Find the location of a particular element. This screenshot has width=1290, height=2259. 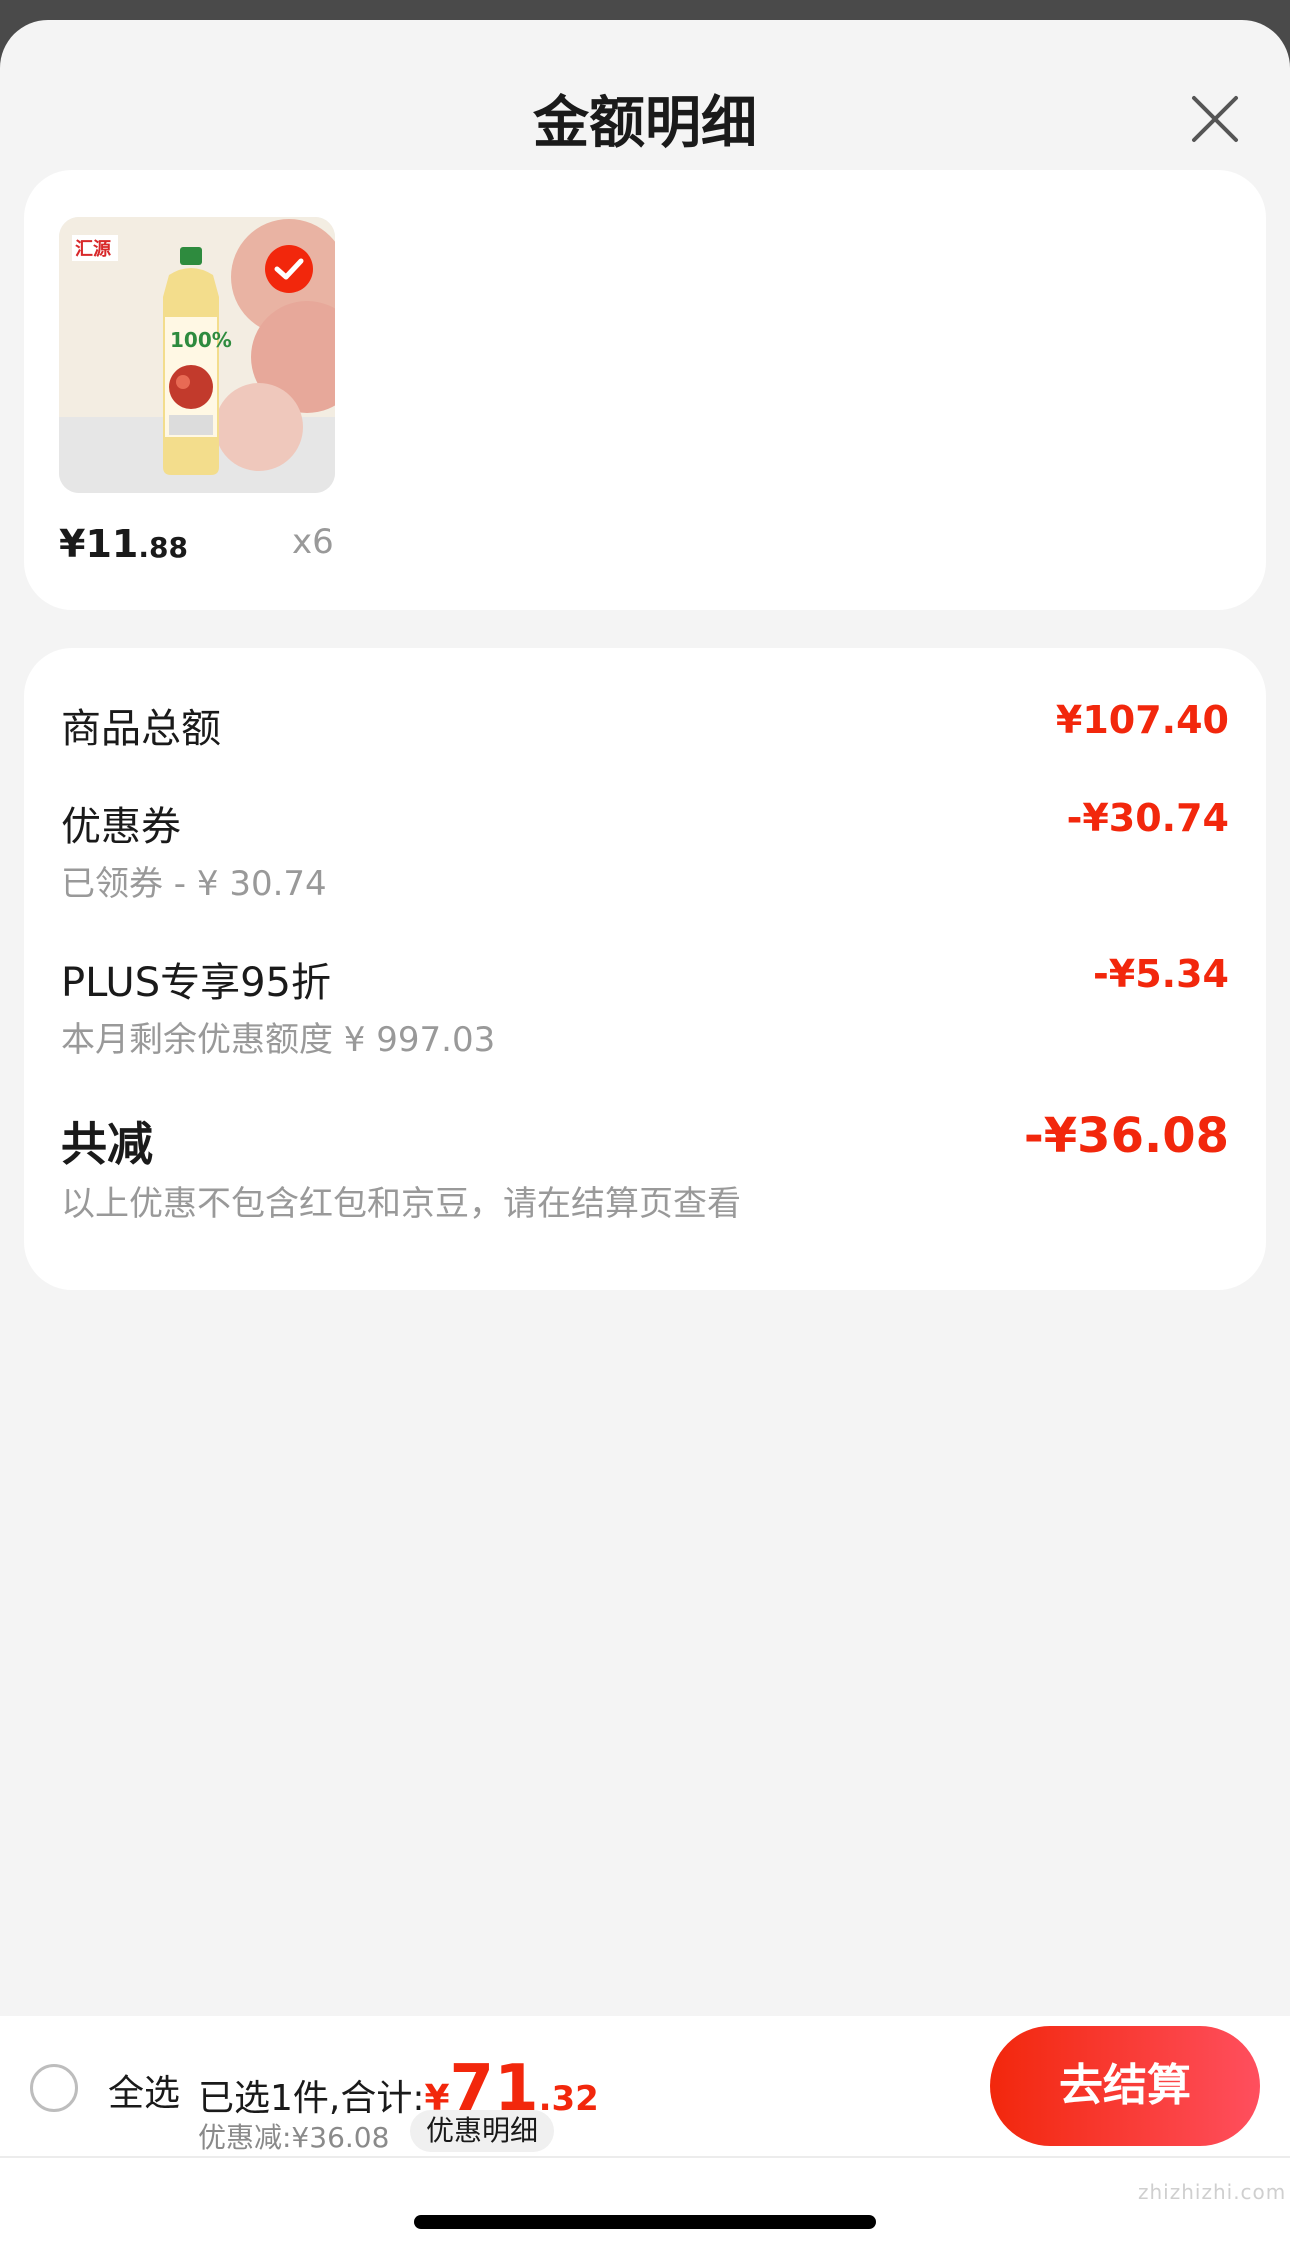

svg-text: 100% is located at coordinates (201, 340).